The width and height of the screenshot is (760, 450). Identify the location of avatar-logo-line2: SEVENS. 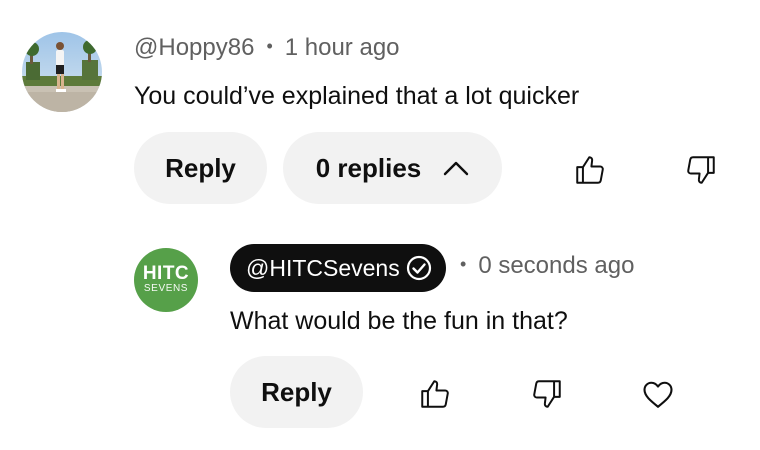
(166, 288).